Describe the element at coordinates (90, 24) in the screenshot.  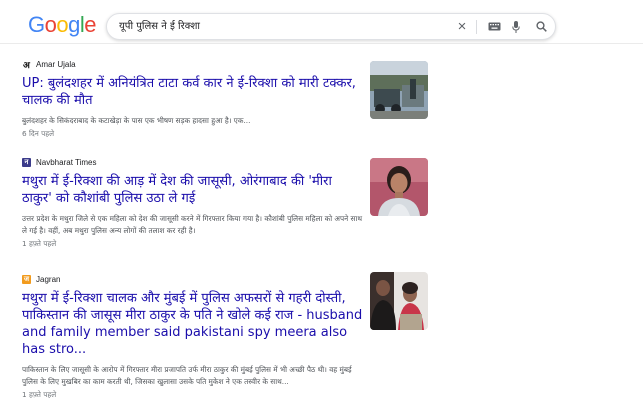
I see `logo-letter: e` at that location.